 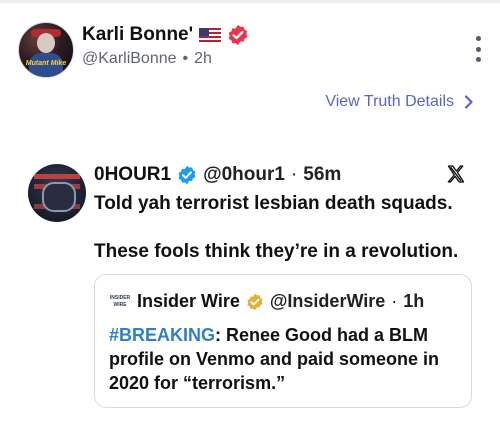 I want to click on embedded-timestamp: 56m, so click(x=322, y=174).